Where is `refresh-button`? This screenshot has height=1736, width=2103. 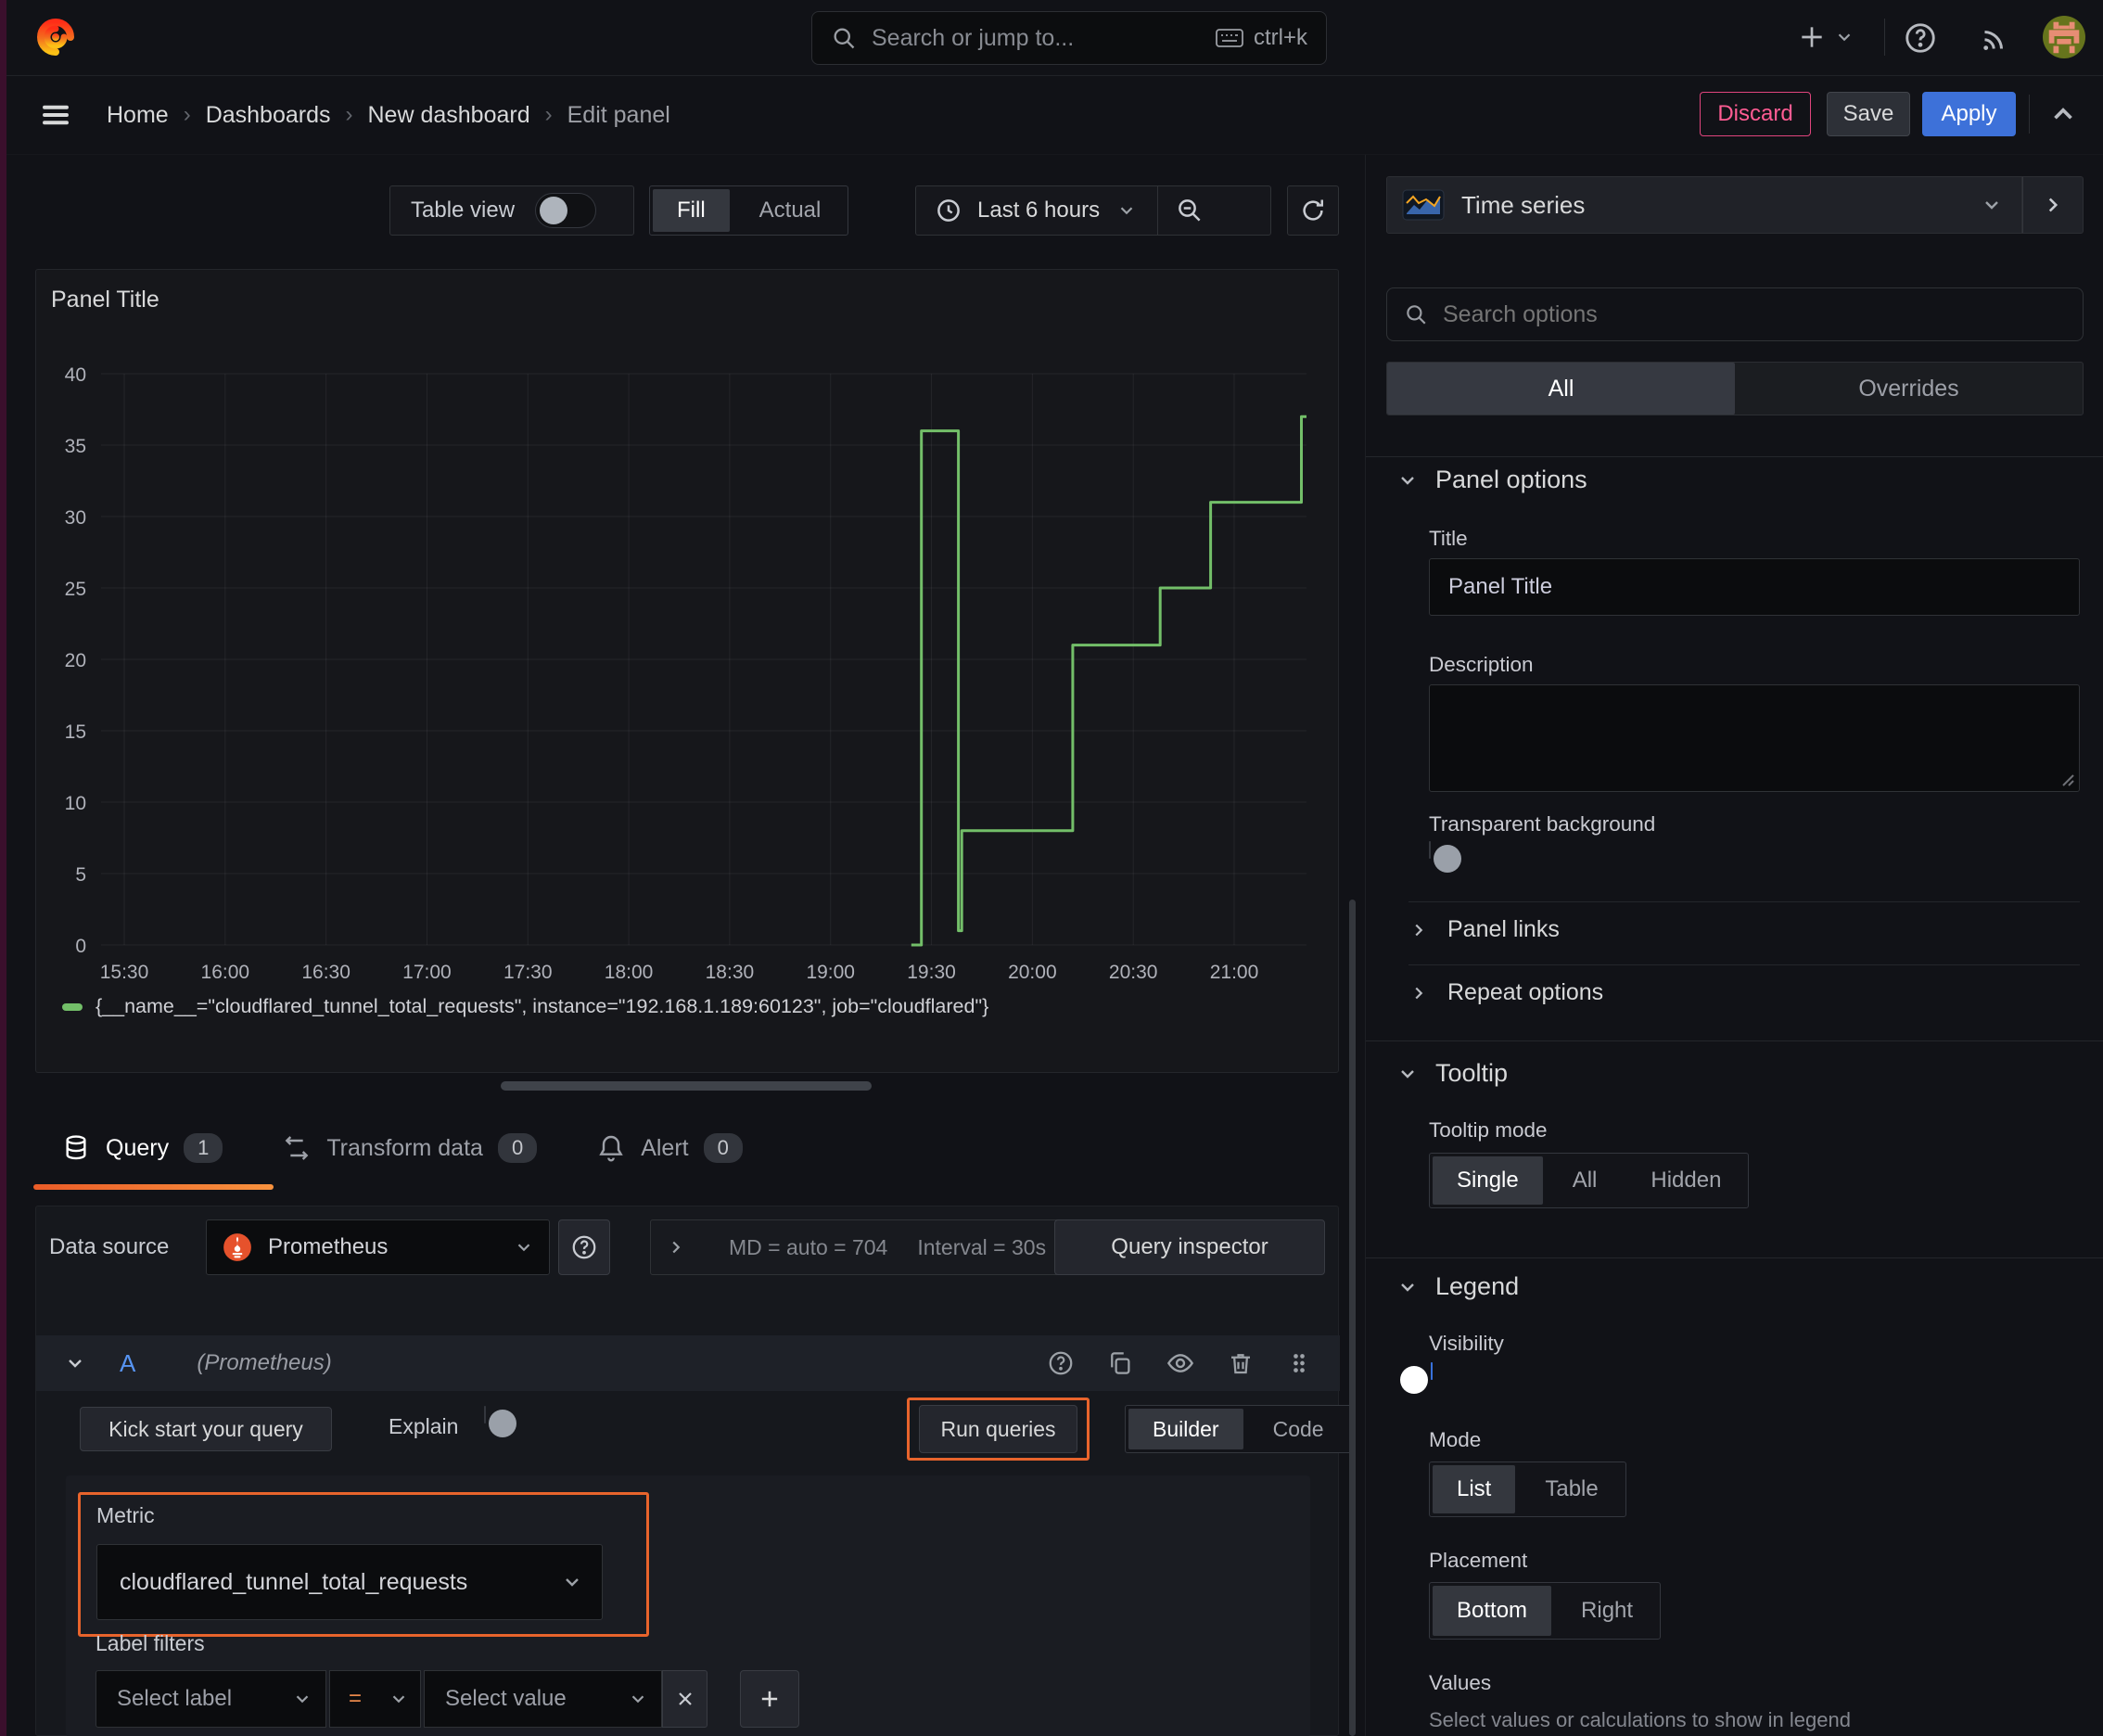 refresh-button is located at coordinates (1313, 210).